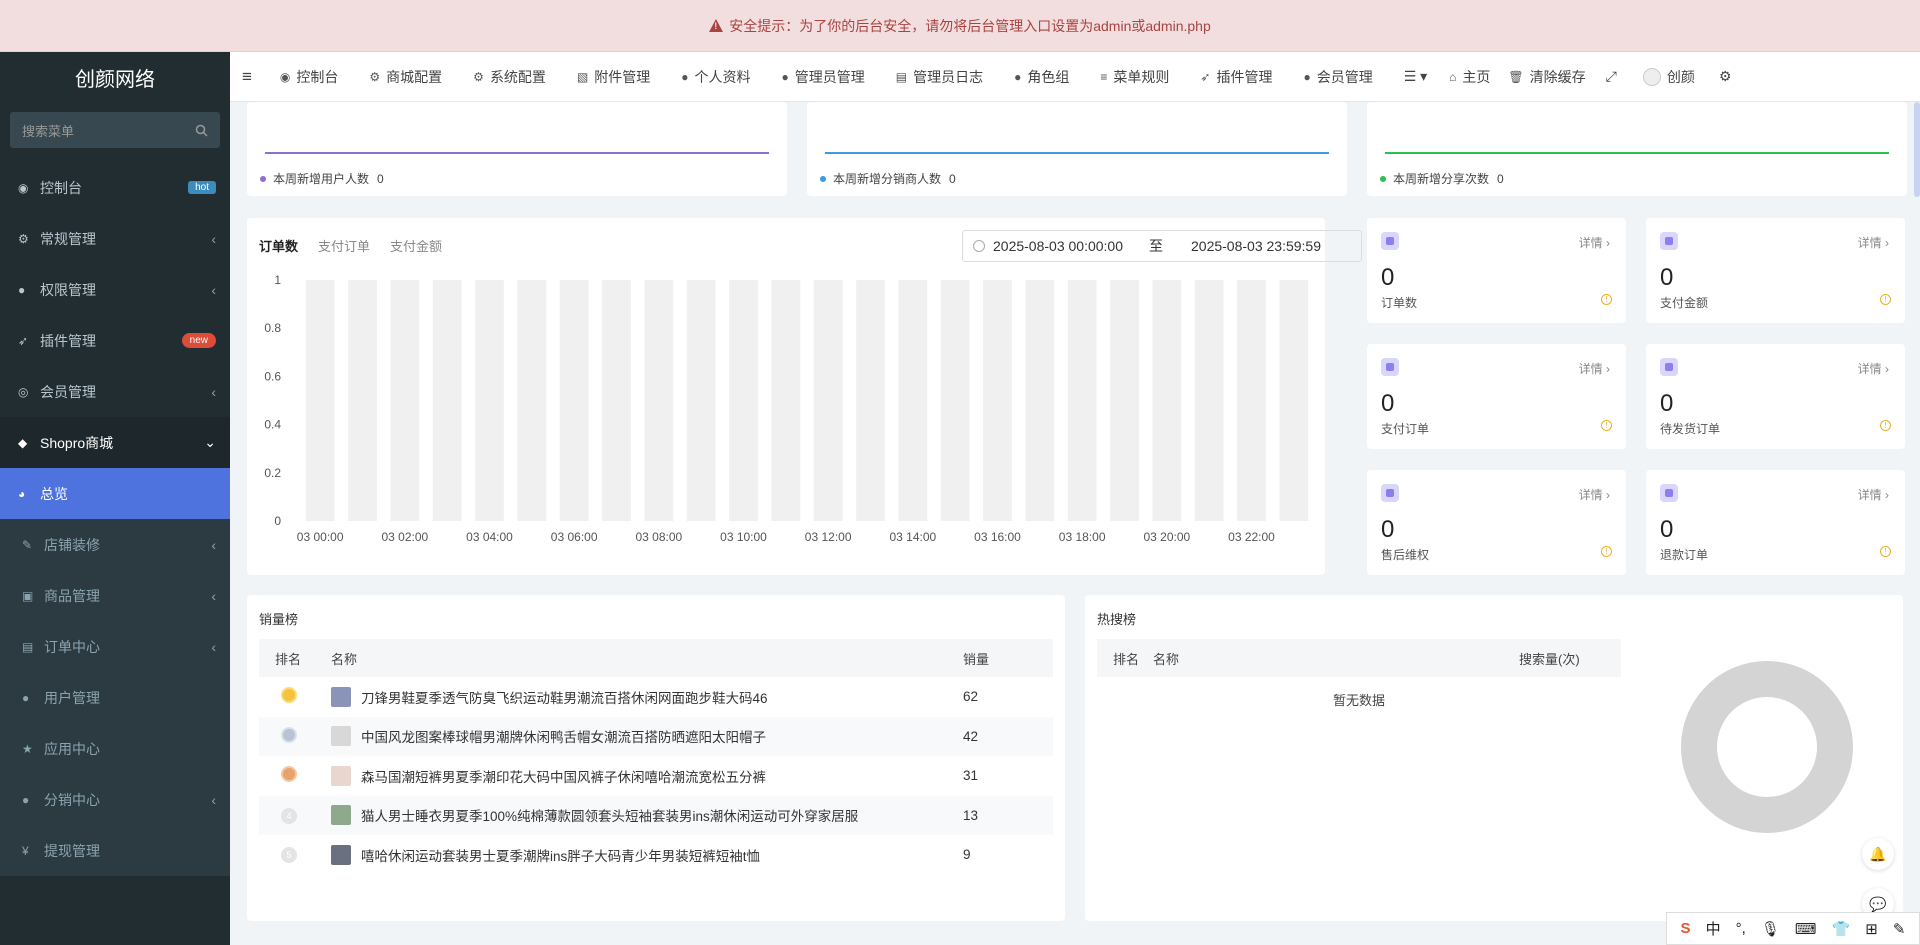  I want to click on tab-menu-rules: ≡ 菜单规则, so click(1134, 77).